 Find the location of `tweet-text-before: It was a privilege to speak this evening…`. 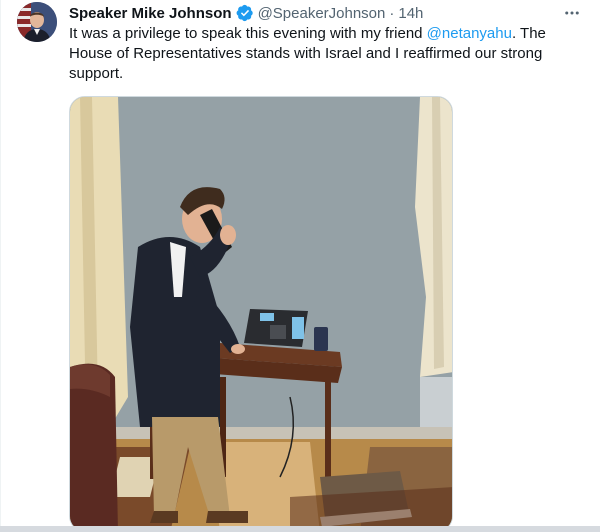

tweet-text-before: It was a privilege to speak this evening… is located at coordinates (248, 33).